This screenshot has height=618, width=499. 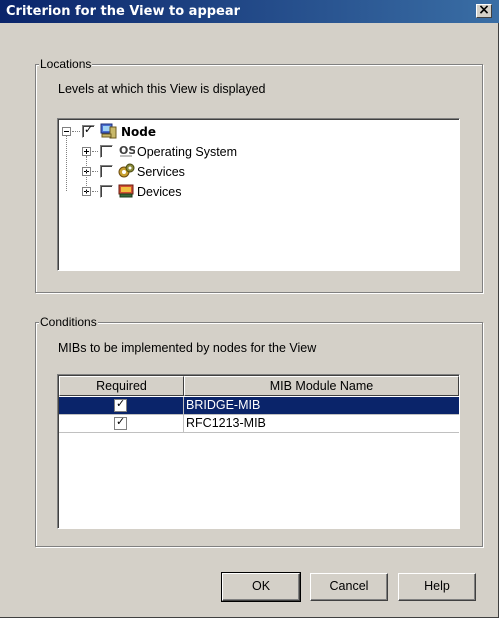 What do you see at coordinates (106, 151) in the screenshot?
I see `tree-checkbox-operating-system` at bounding box center [106, 151].